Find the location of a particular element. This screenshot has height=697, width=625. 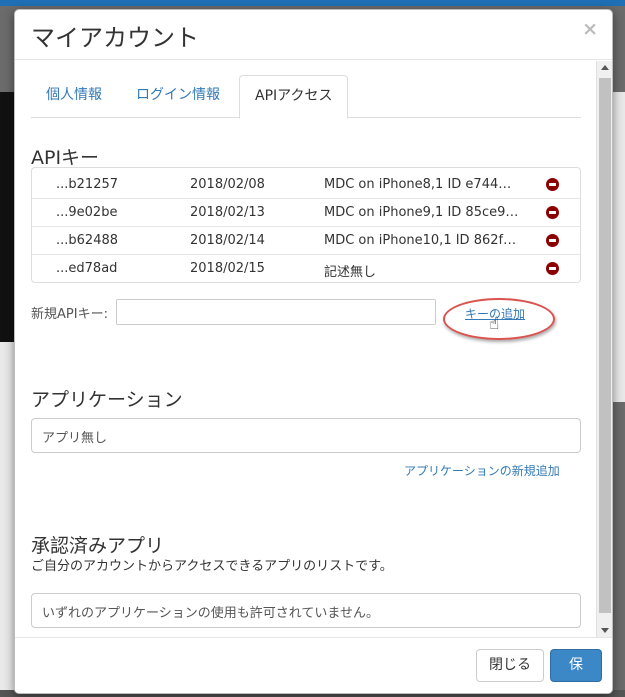

hand-pointer-icon: ☝ is located at coordinates (494, 324).